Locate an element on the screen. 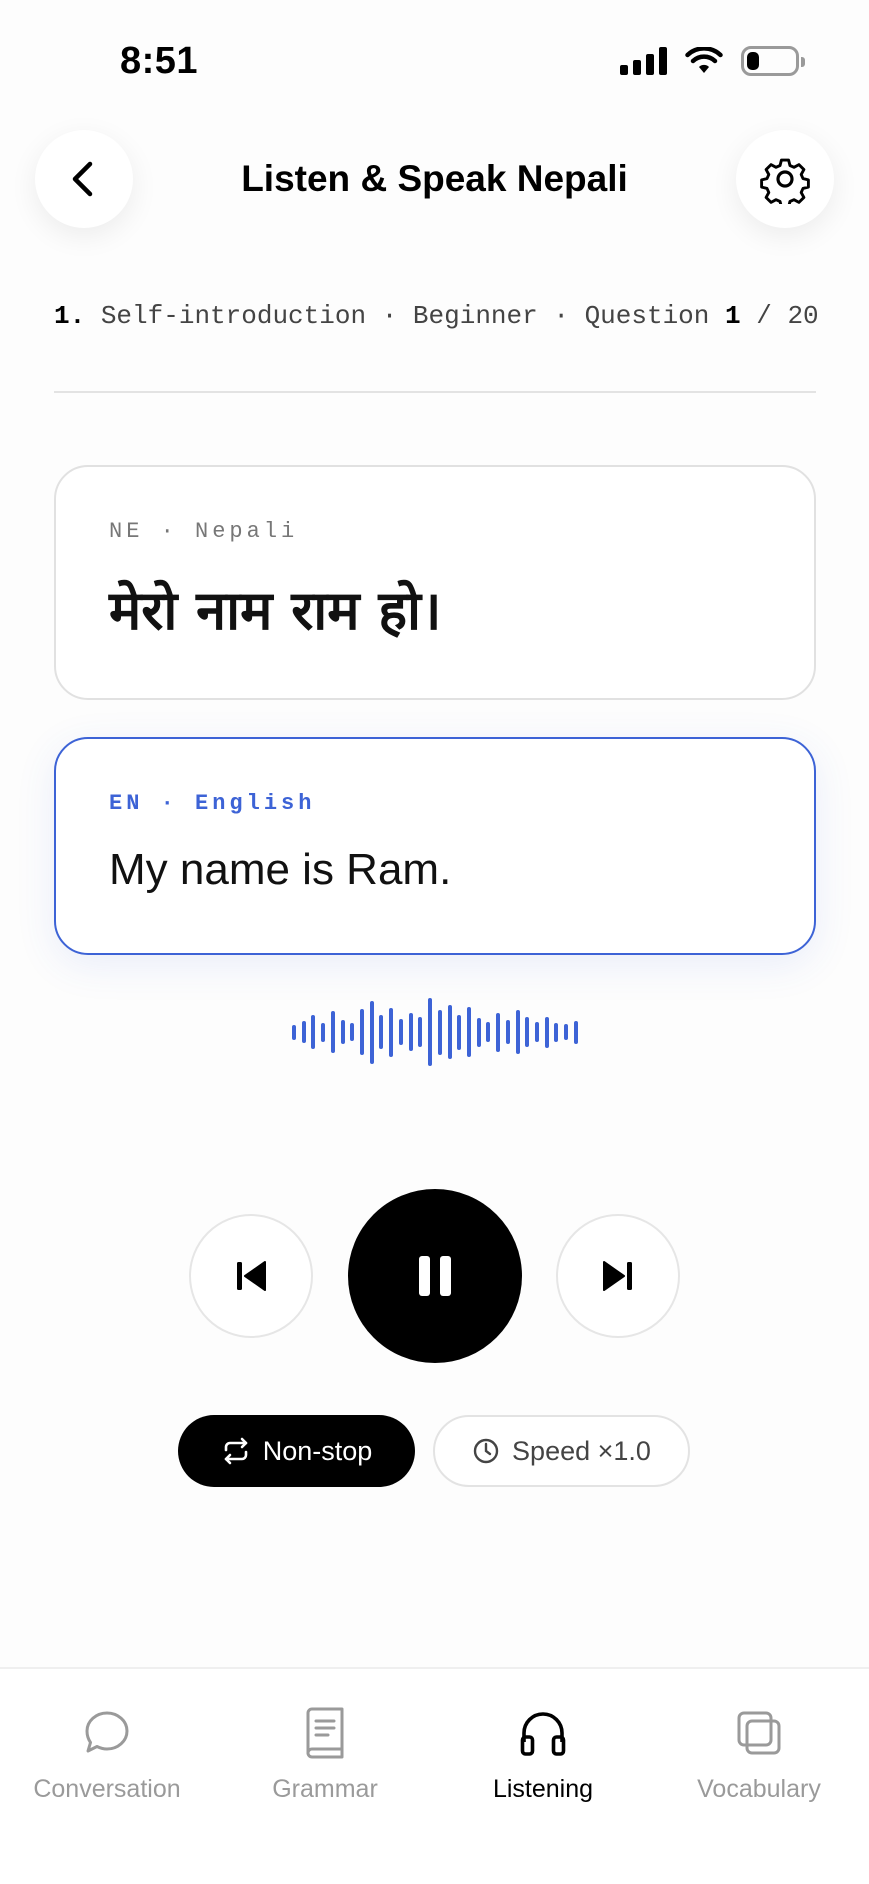 This screenshot has height=1884, width=869. source-language-code: NE is located at coordinates (126, 531).